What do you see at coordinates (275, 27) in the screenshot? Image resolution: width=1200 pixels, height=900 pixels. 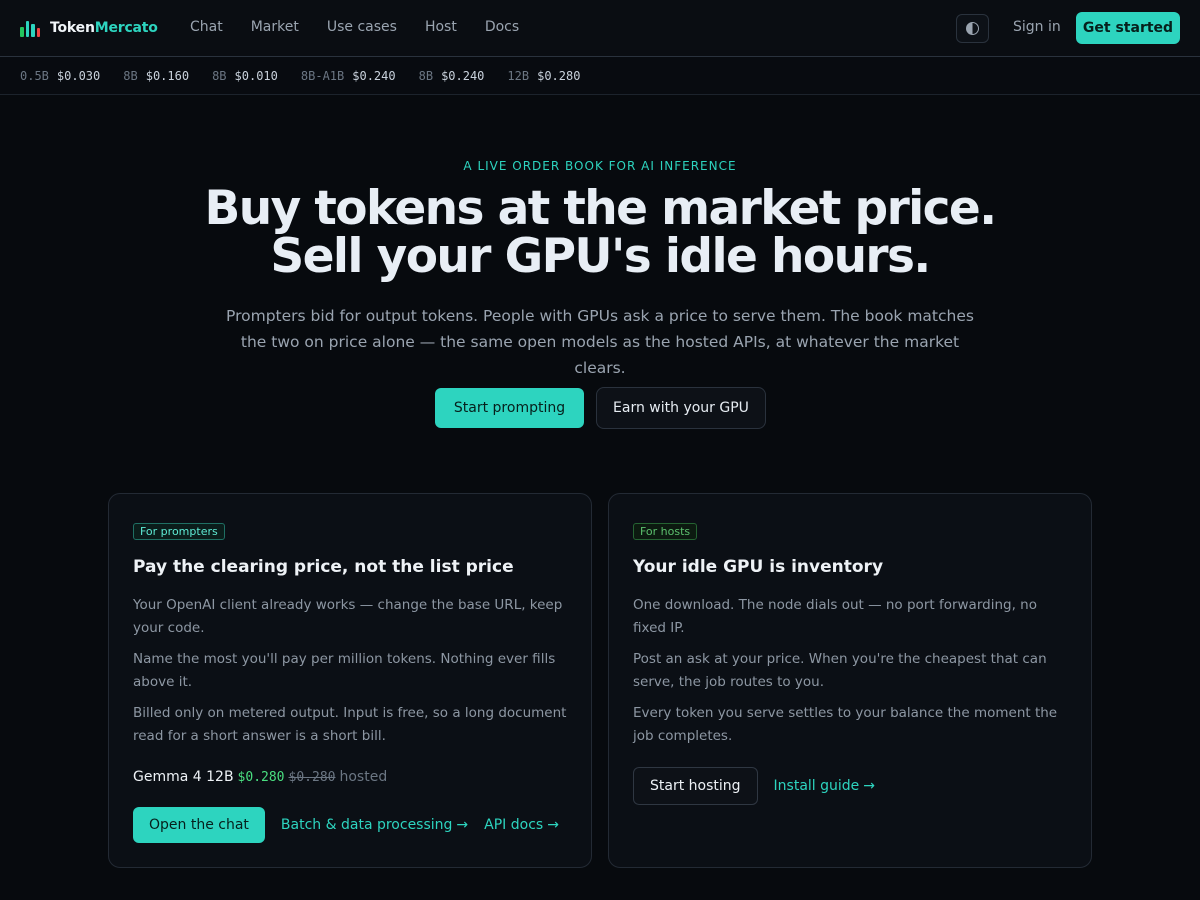 I see `nav-link-market: Market` at bounding box center [275, 27].